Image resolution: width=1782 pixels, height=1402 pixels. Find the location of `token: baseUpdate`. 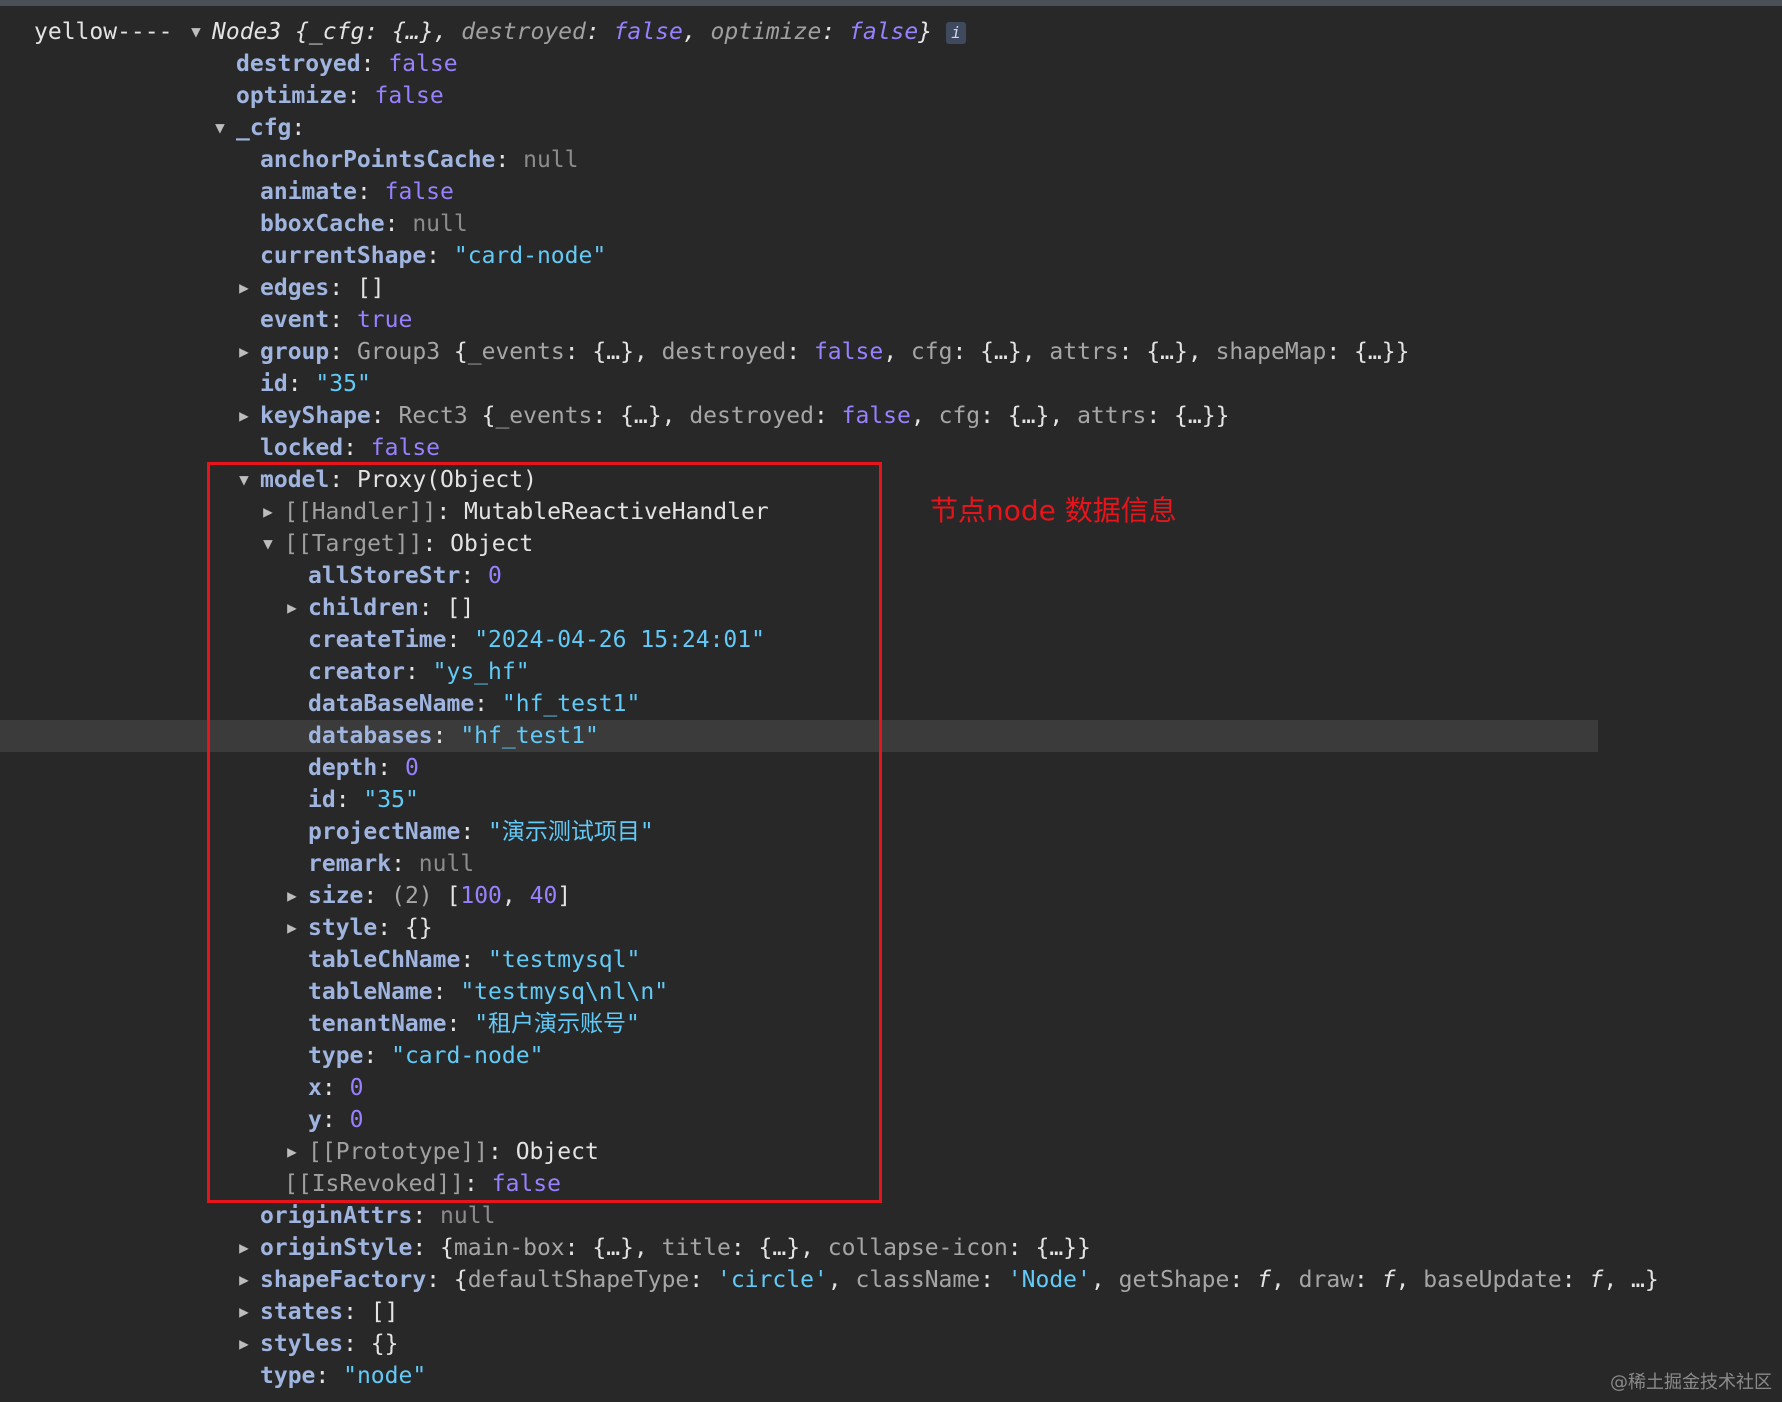

token: baseUpdate is located at coordinates (1492, 1280).